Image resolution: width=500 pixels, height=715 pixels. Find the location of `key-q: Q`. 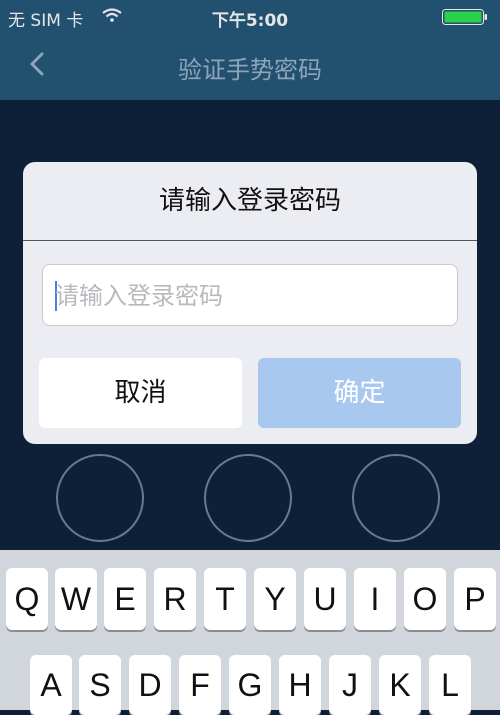

key-q: Q is located at coordinates (27, 599).